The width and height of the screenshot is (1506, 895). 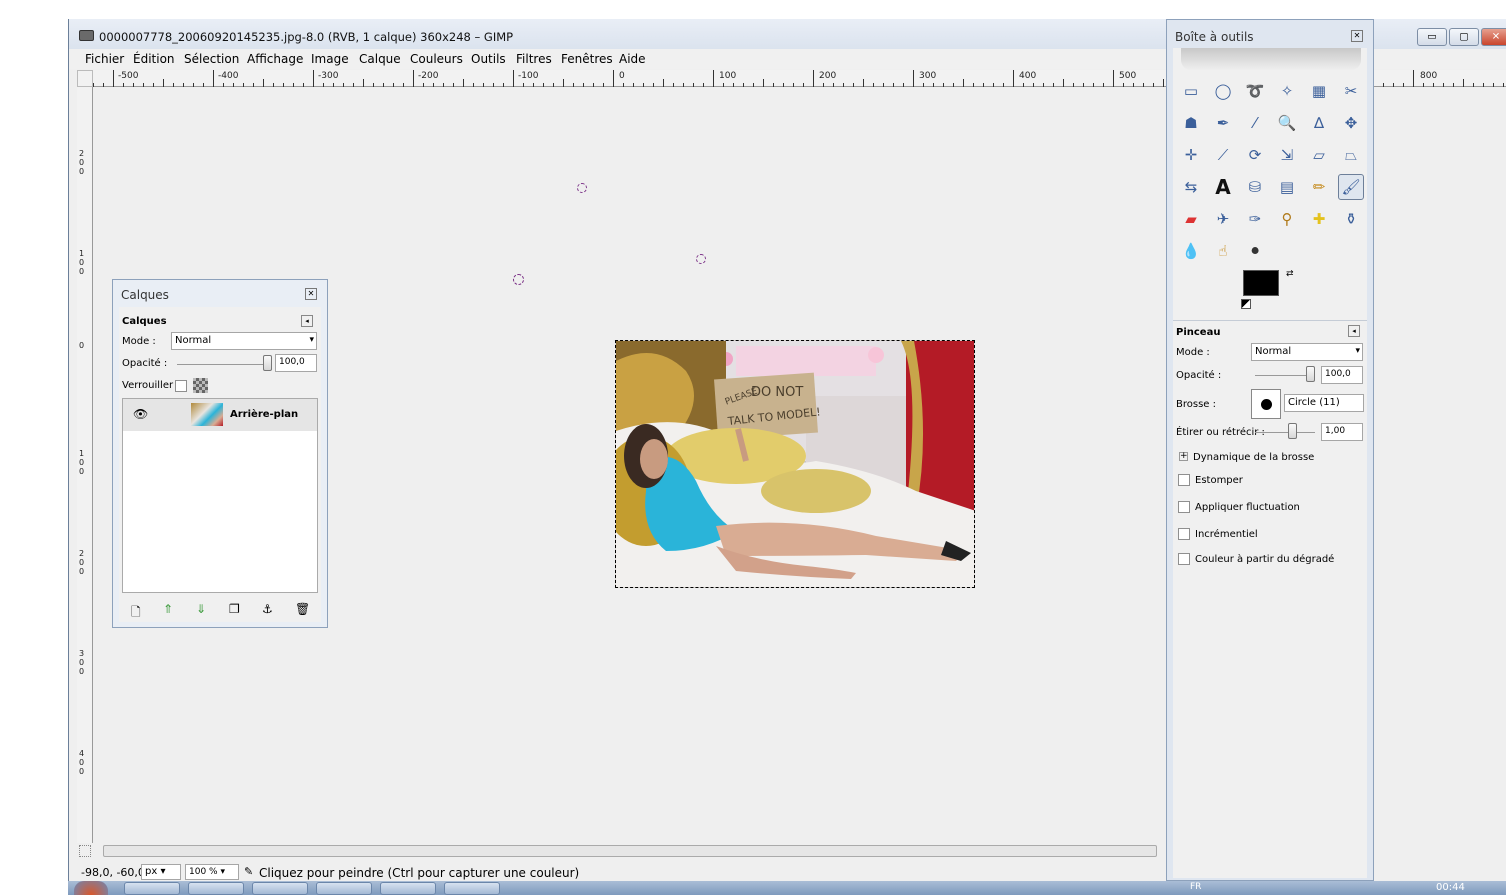 What do you see at coordinates (534, 59) in the screenshot?
I see `menu-filtres: Filtres` at bounding box center [534, 59].